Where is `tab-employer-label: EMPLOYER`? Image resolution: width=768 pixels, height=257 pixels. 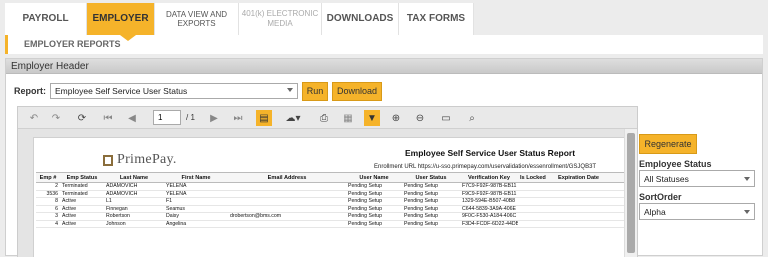 tab-employer-label: EMPLOYER is located at coordinates (120, 18).